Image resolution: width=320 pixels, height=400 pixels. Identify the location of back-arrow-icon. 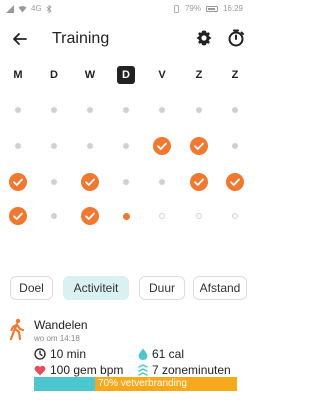
(20, 39).